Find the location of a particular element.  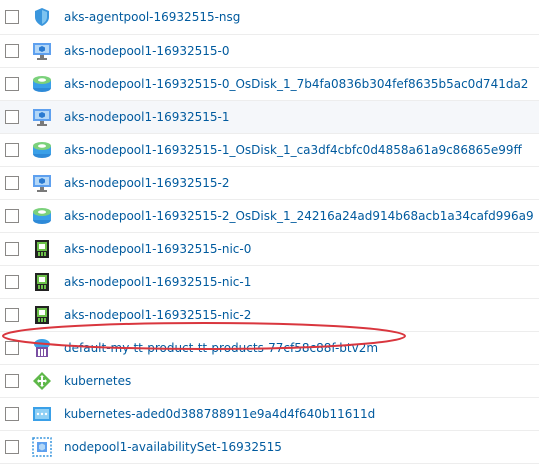

list-row-5: aks-nodepool1-16932515-2 is located at coordinates (269, 183).